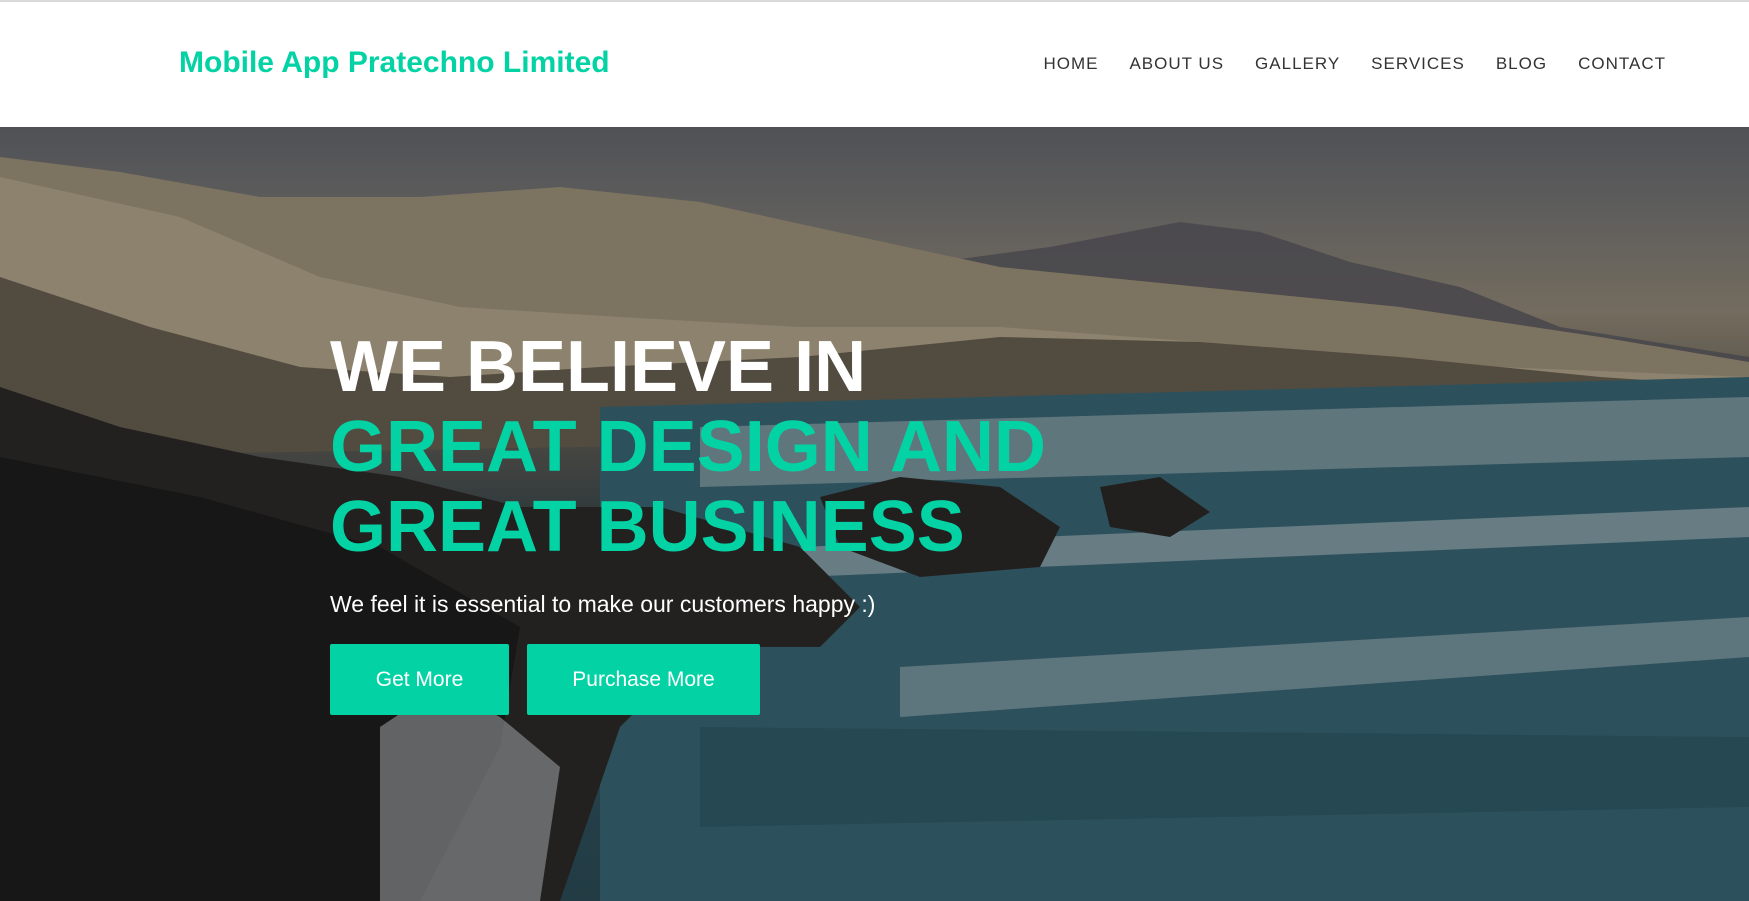  What do you see at coordinates (1070, 64) in the screenshot?
I see `nav-home: HOME` at bounding box center [1070, 64].